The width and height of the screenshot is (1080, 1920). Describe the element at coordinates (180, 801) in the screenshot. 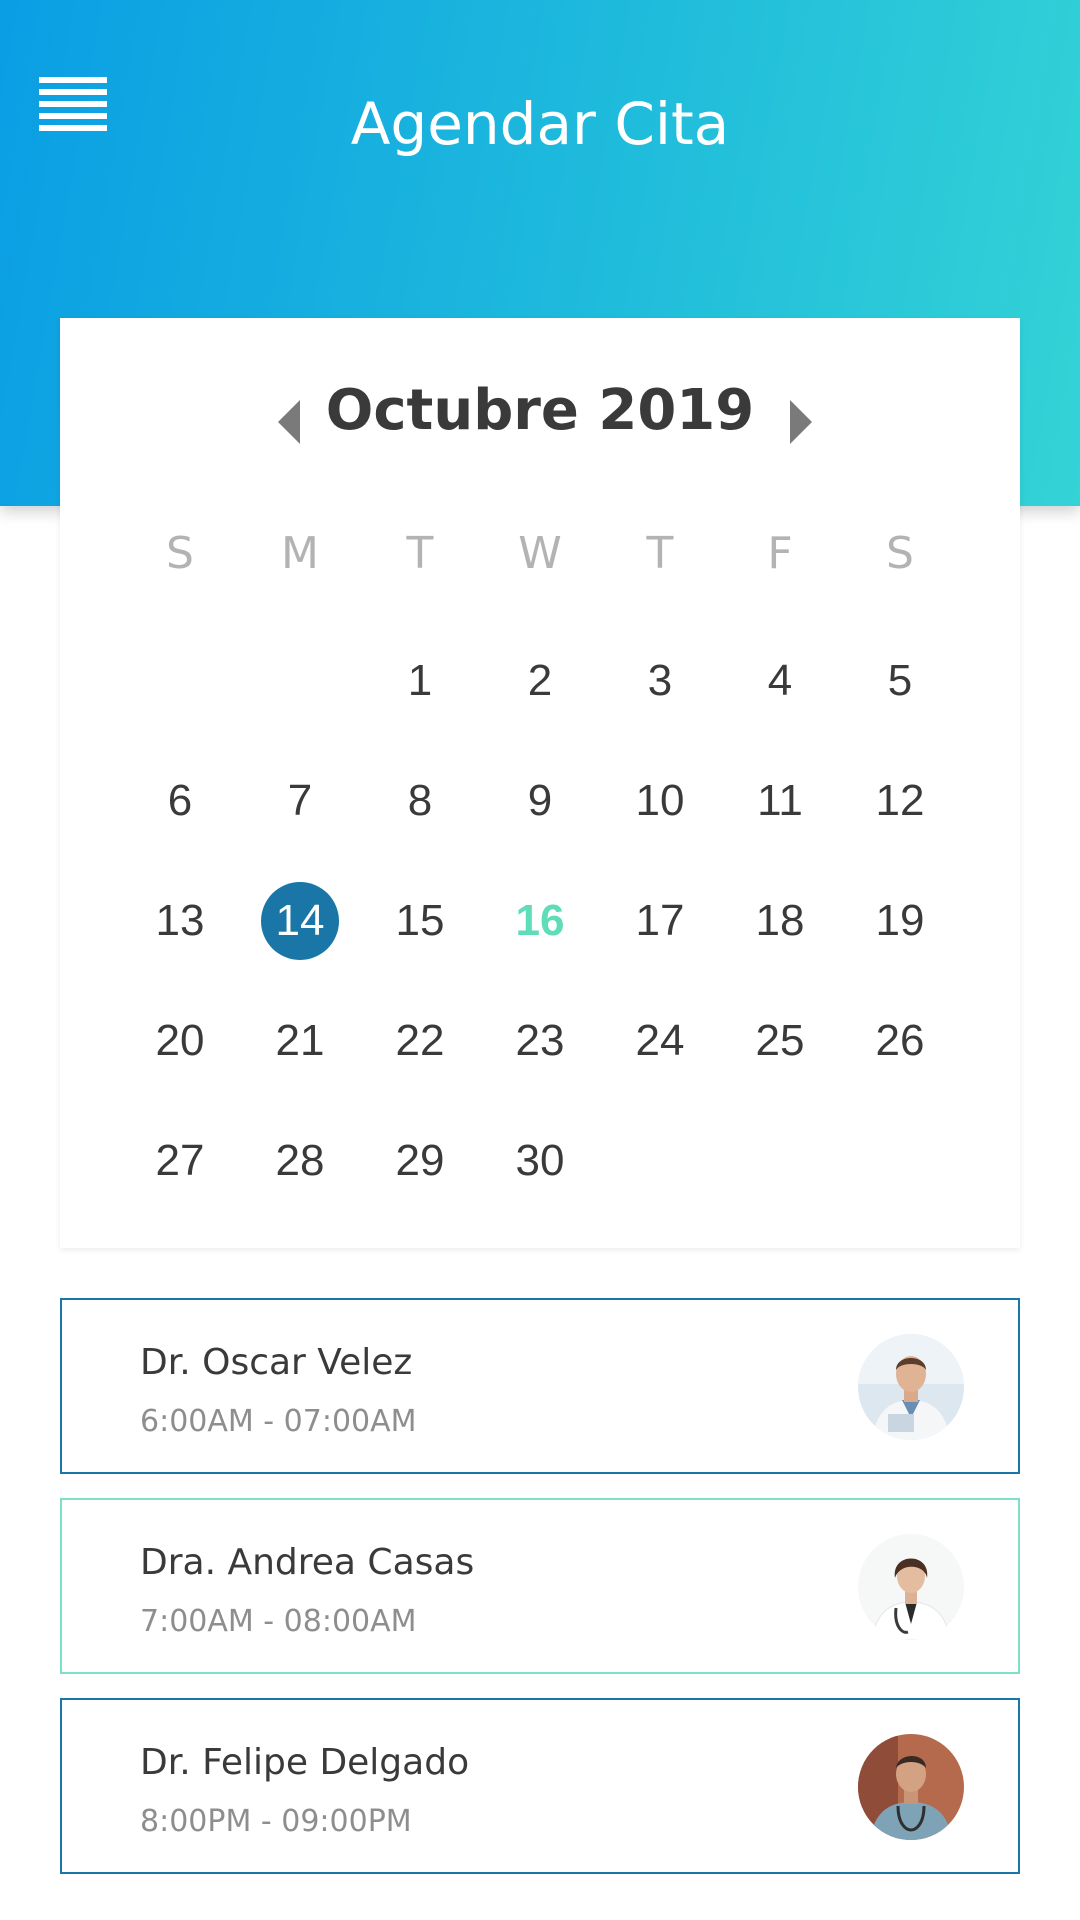

I see `calendar-day-6: 6` at that location.